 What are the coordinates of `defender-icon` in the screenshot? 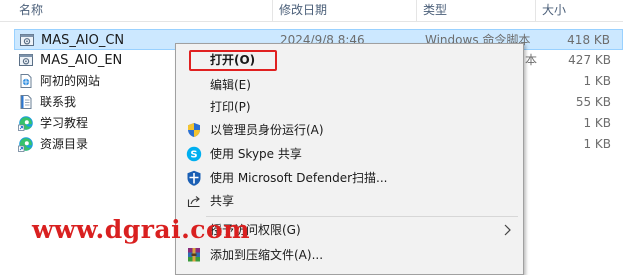 It's located at (194, 178).